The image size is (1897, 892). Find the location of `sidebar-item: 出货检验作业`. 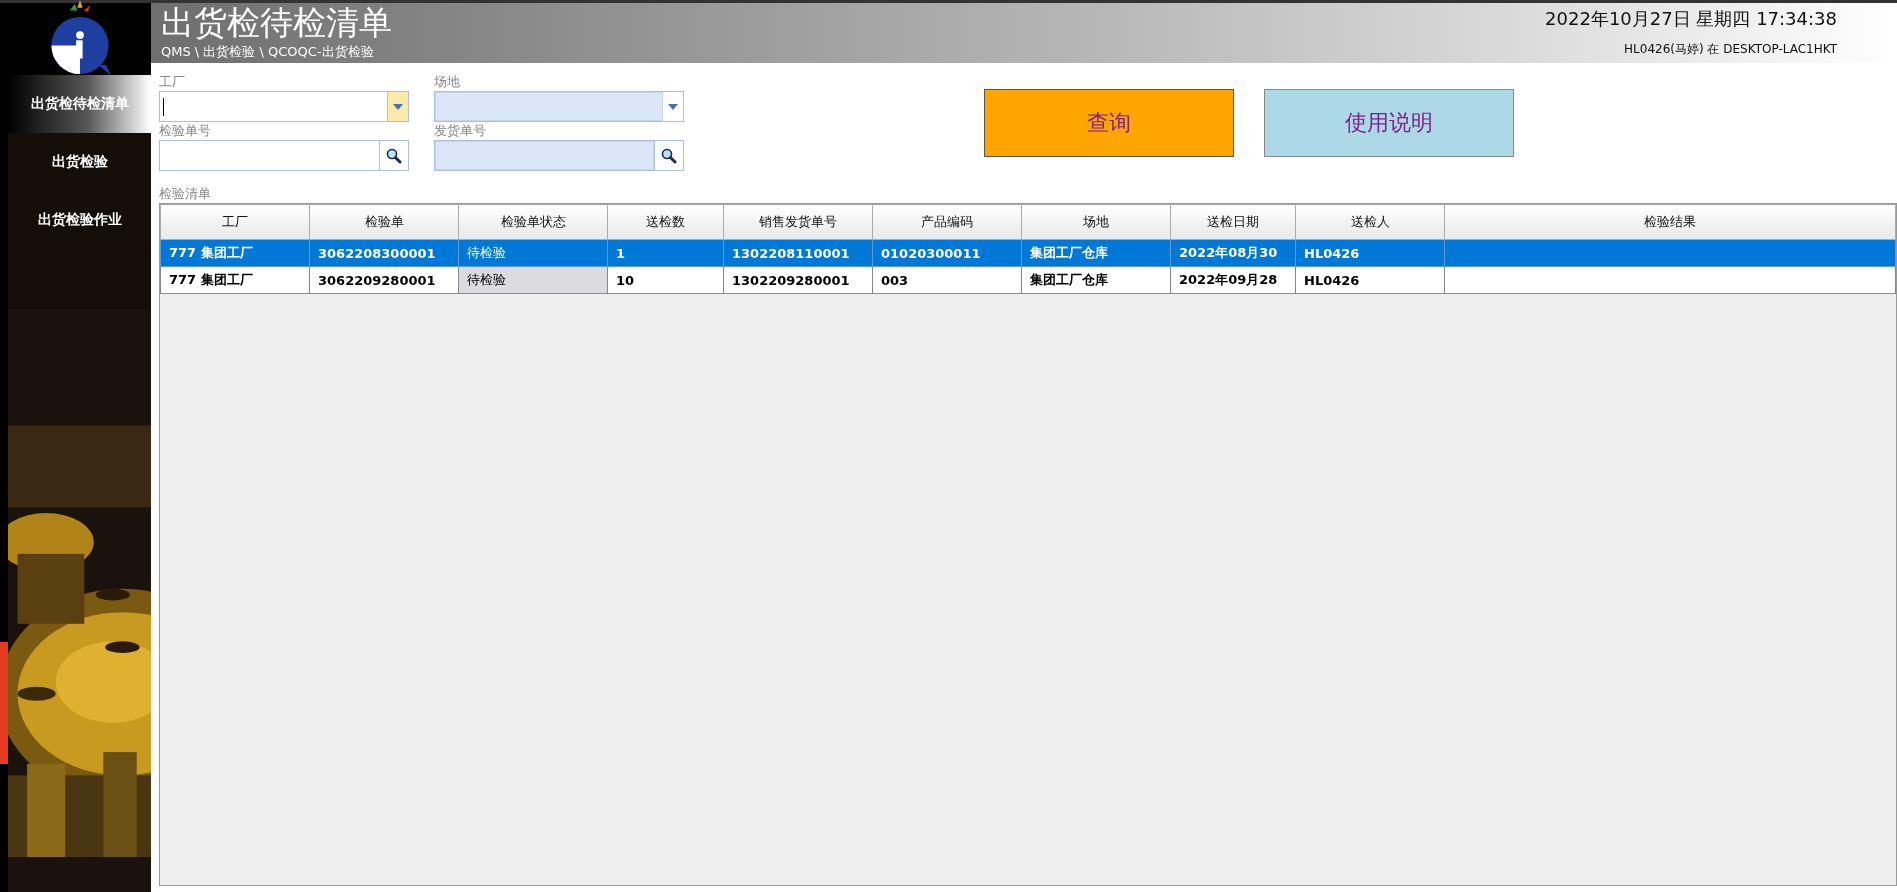

sidebar-item: 出货检验作业 is located at coordinates (79, 220).